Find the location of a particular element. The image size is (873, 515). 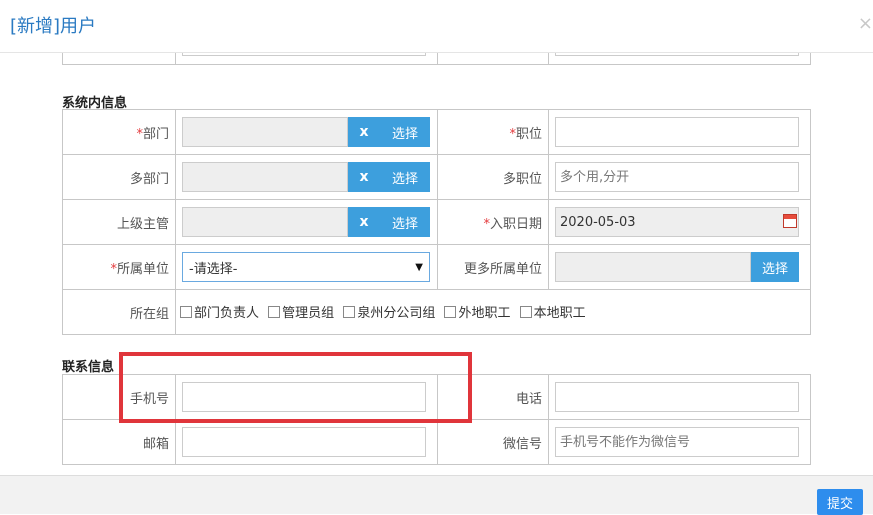

more-units-input is located at coordinates (653, 267).